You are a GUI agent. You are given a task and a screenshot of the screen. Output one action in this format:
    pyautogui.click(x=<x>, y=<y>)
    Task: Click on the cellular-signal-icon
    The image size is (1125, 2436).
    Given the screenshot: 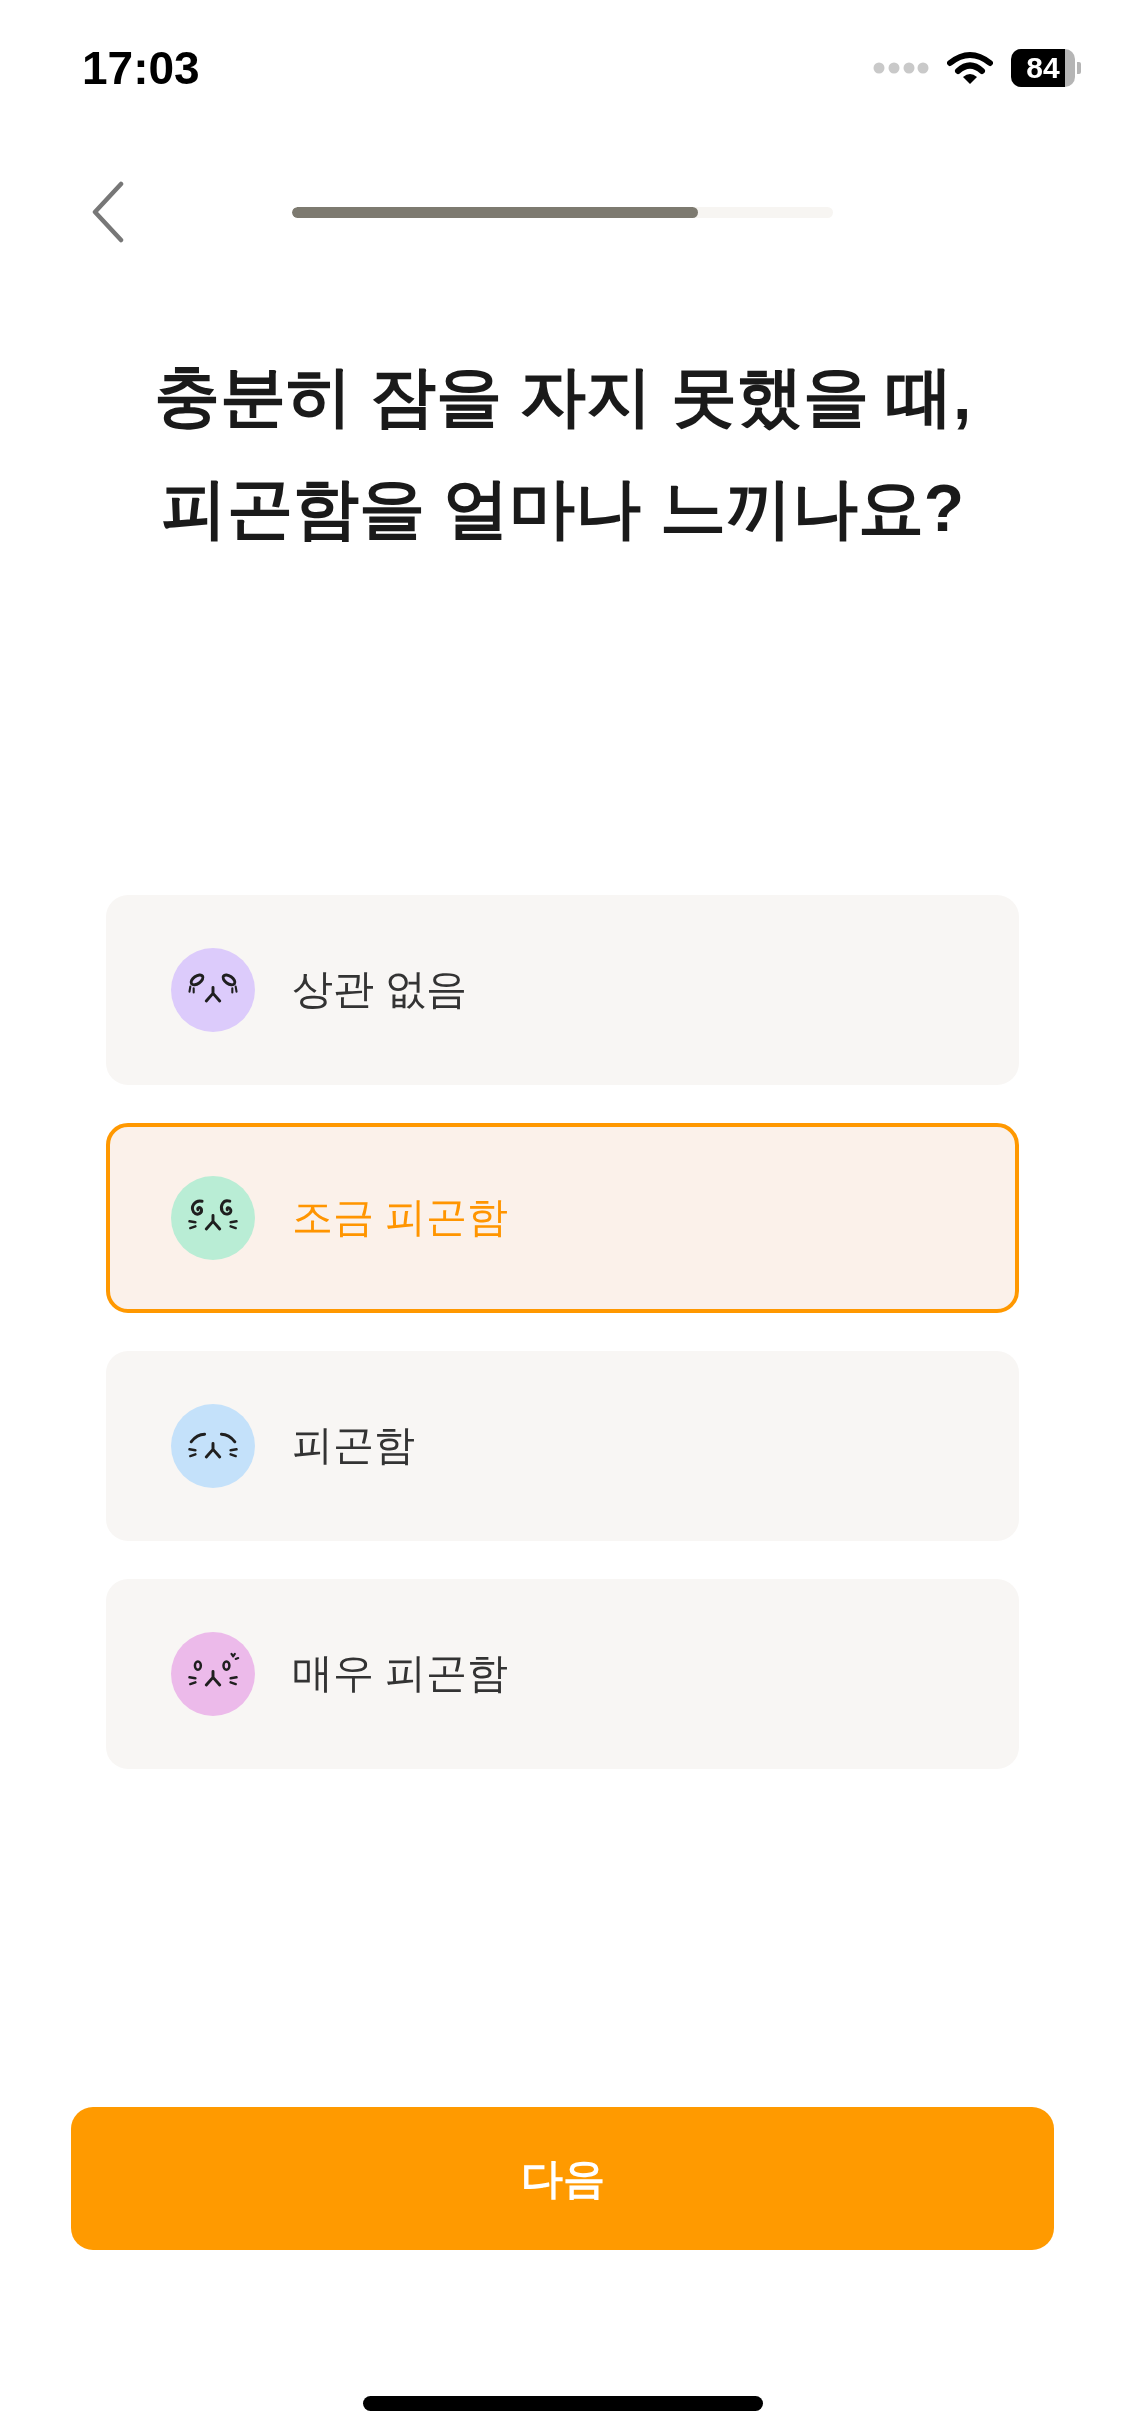 What is the action you would take?
    pyautogui.click(x=901, y=68)
    